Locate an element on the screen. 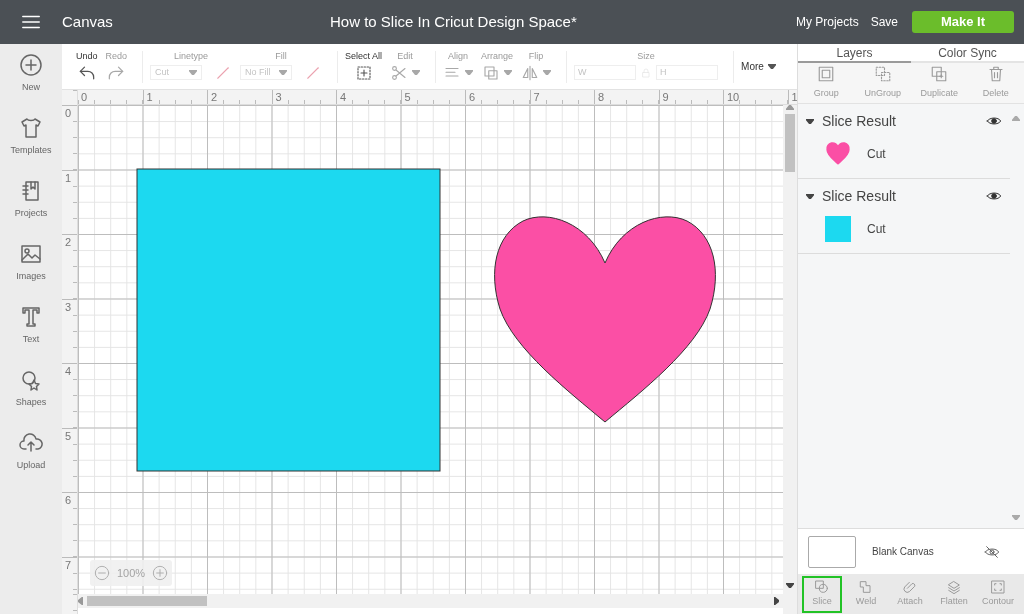 The image size is (1024, 614). sidebar-item: Text is located at coordinates (31, 335).